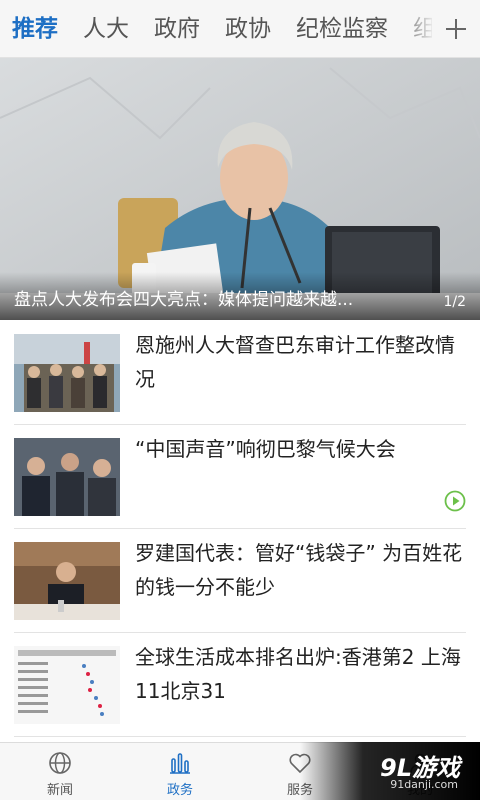 This screenshot has height=800, width=480. I want to click on tab-fade, so click(416, 28).